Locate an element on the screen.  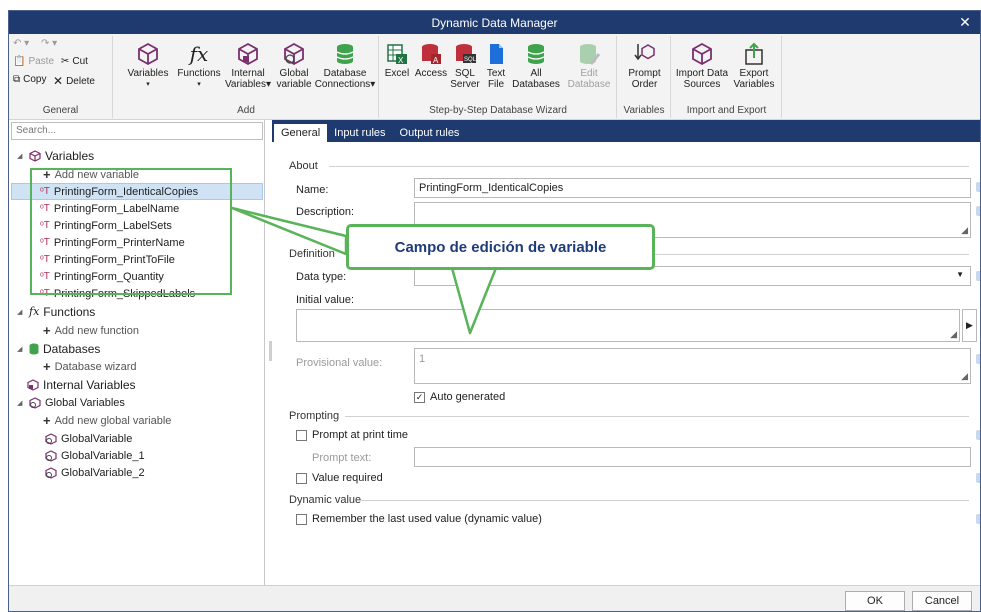
excel-button: X Excel is located at coordinates (397, 60).